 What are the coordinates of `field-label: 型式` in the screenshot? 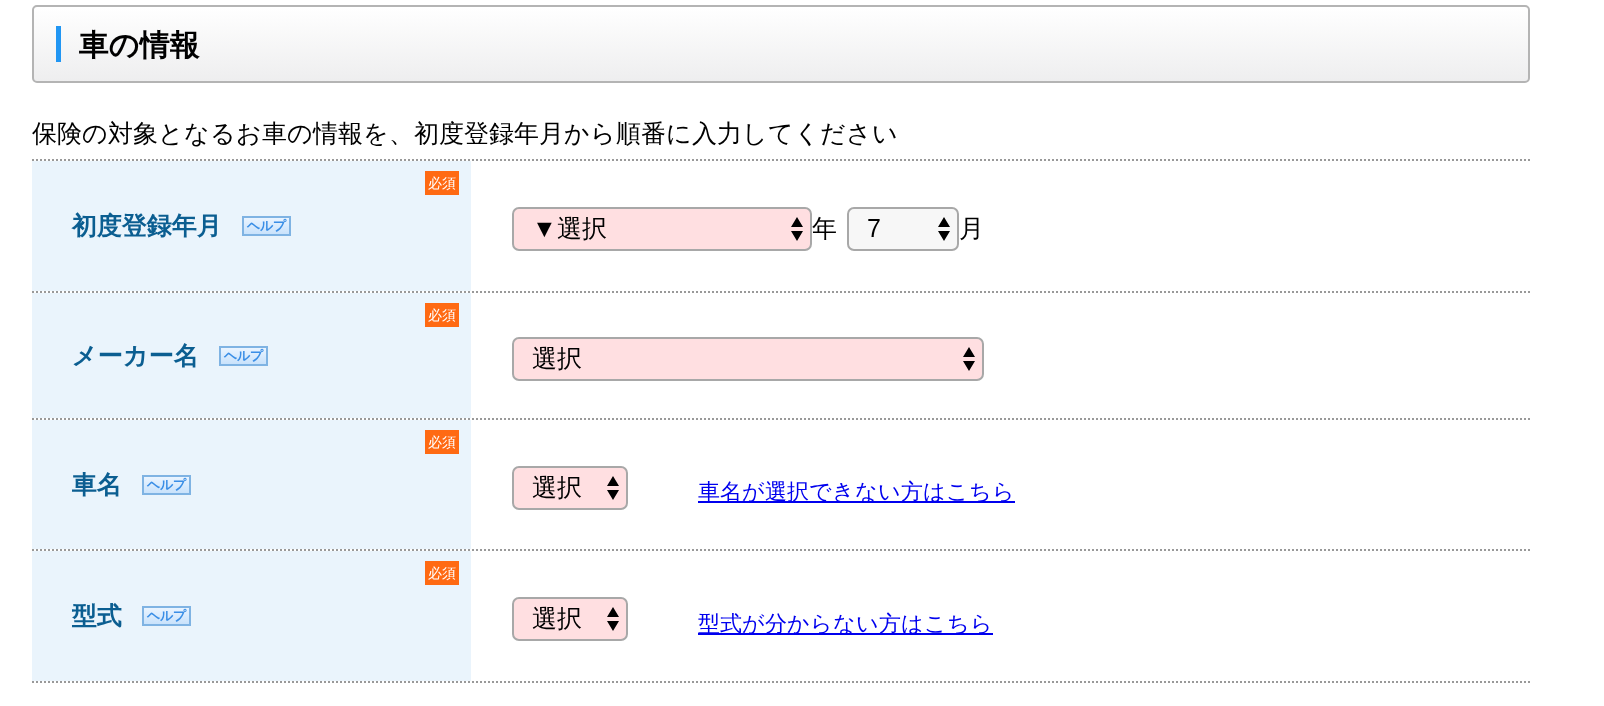 It's located at (97, 616).